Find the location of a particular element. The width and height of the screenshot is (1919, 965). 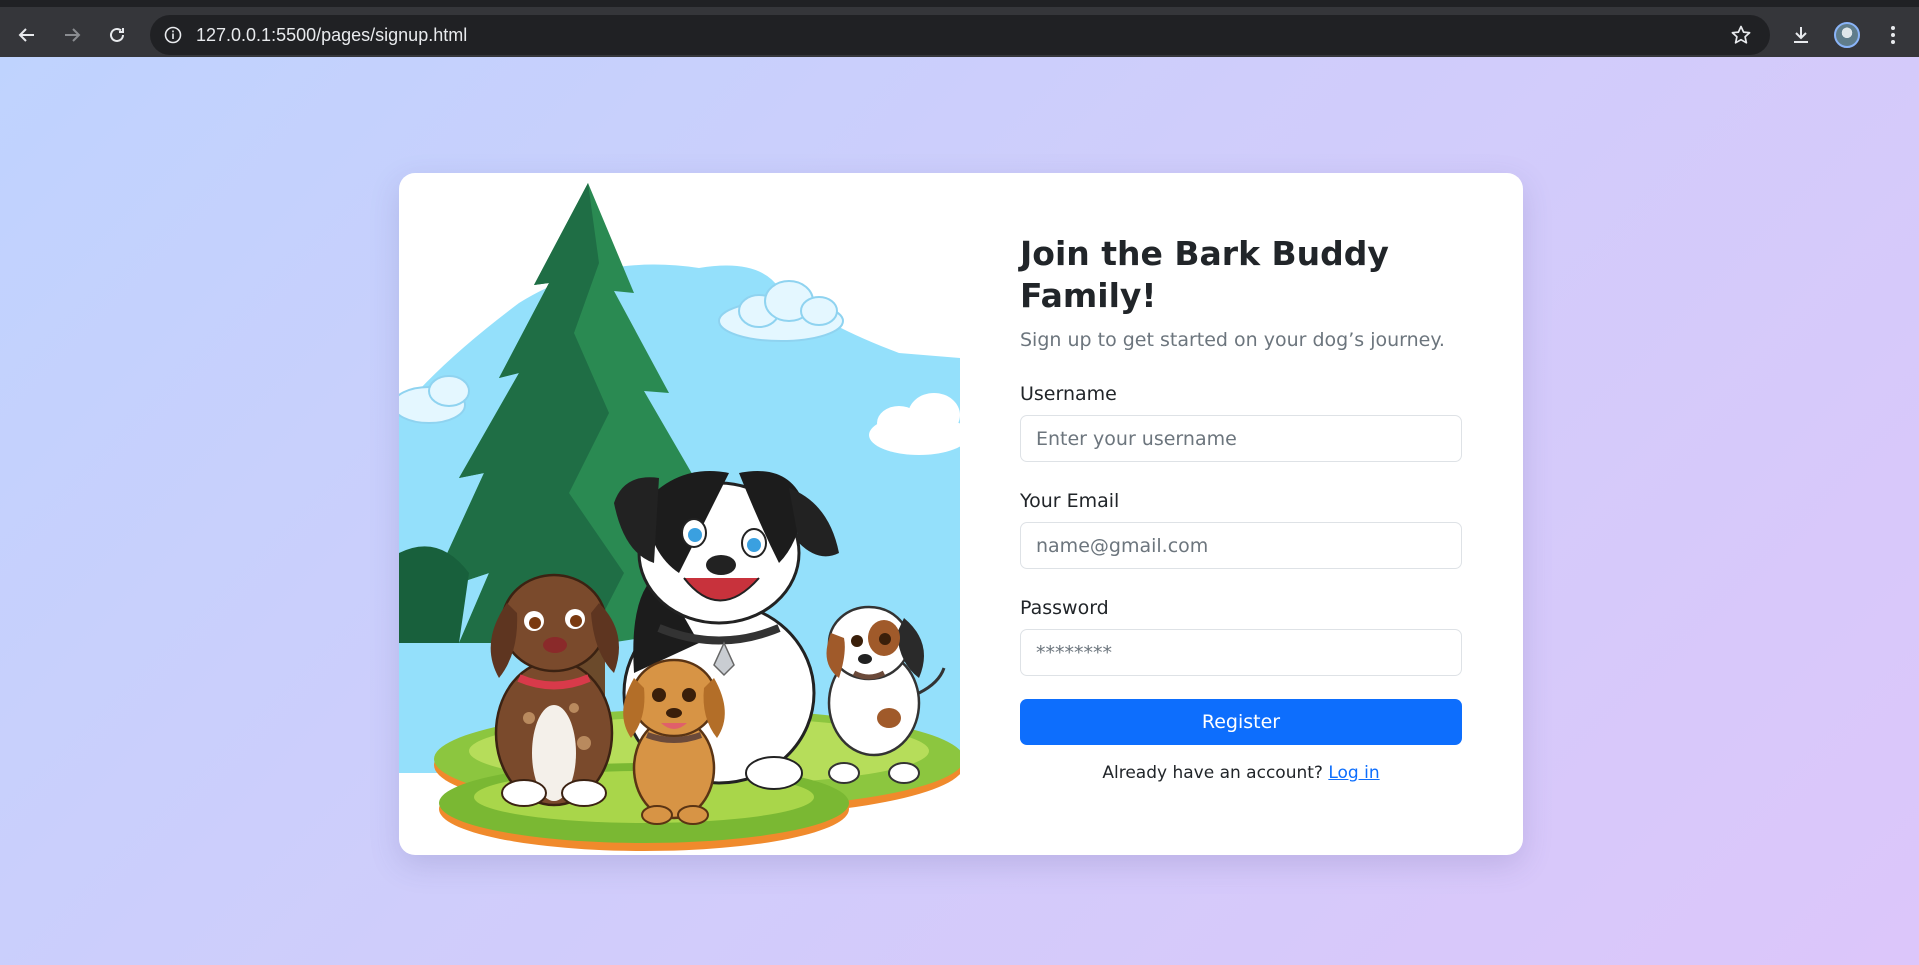

info-icon is located at coordinates (173, 35).